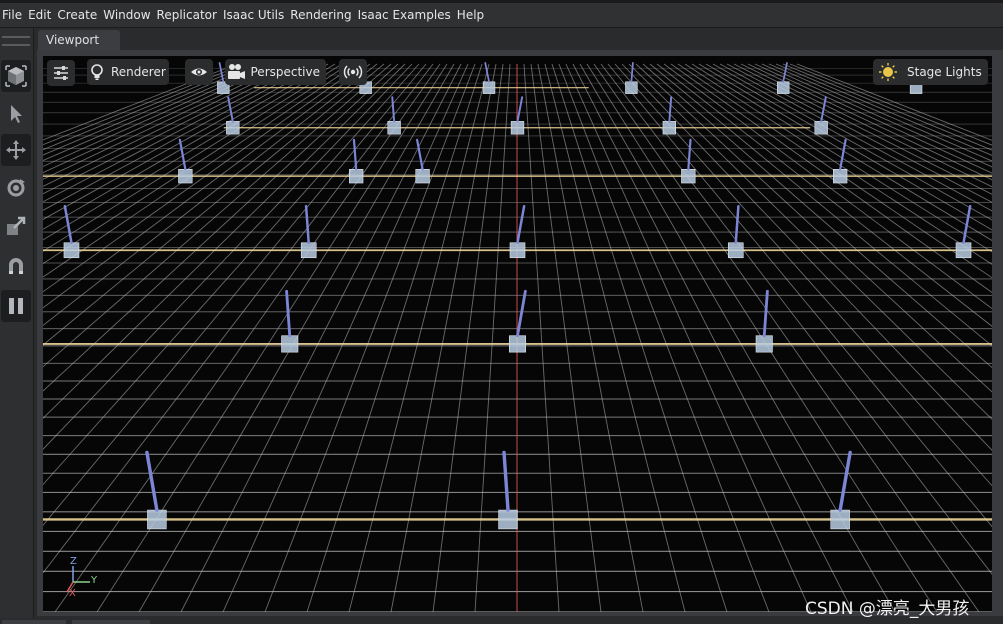  I want to click on menu-file: File, so click(13, 15).